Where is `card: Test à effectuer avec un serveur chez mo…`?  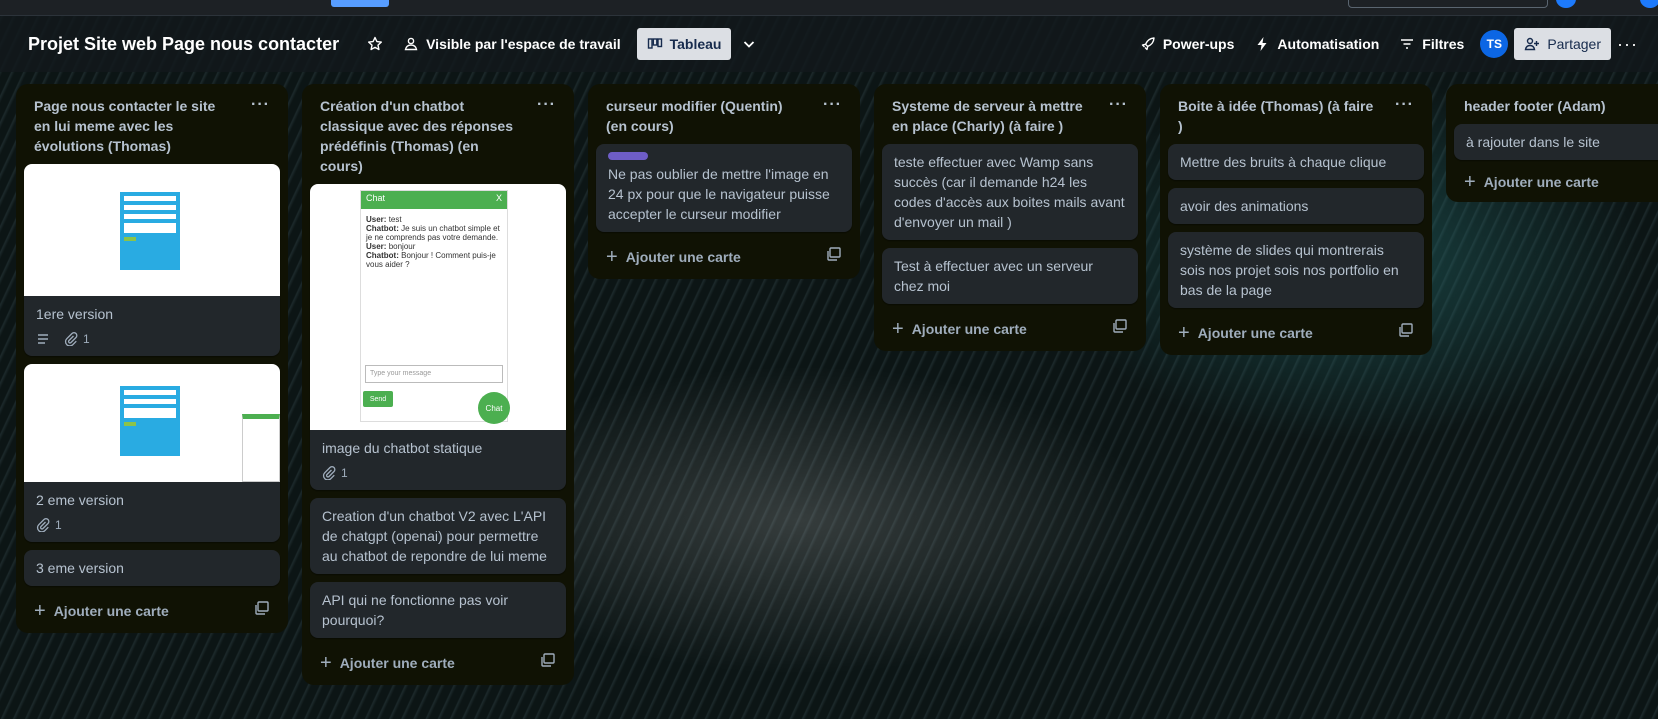
card: Test à effectuer avec un serveur chez mo… is located at coordinates (1010, 276).